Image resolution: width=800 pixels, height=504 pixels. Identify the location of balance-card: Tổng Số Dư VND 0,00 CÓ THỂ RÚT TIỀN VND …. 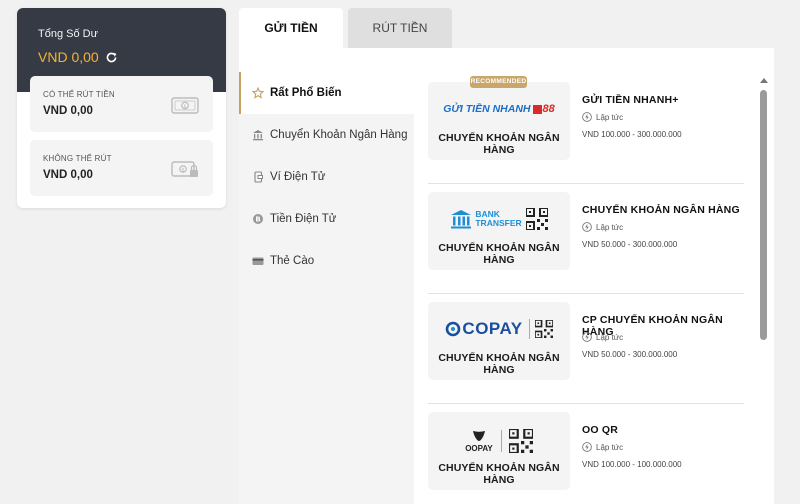
(121, 108).